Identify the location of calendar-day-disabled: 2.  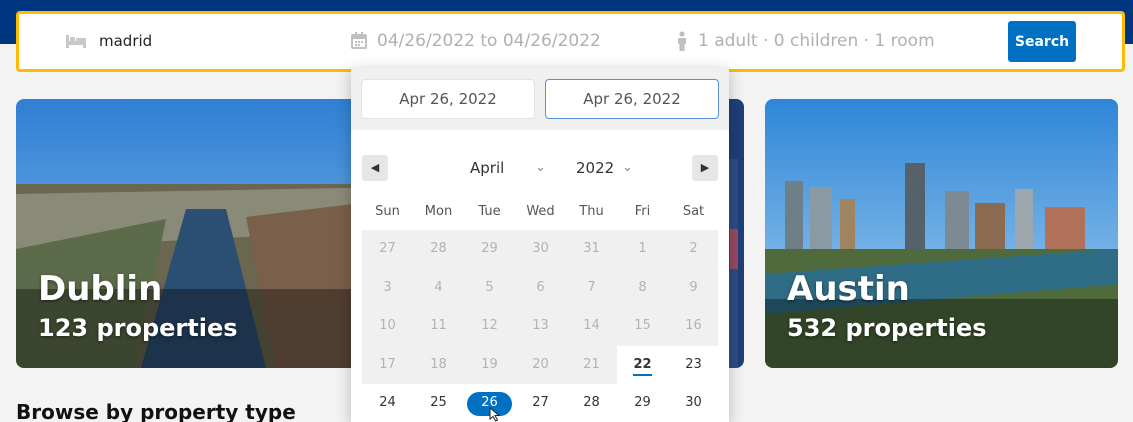
(693, 248).